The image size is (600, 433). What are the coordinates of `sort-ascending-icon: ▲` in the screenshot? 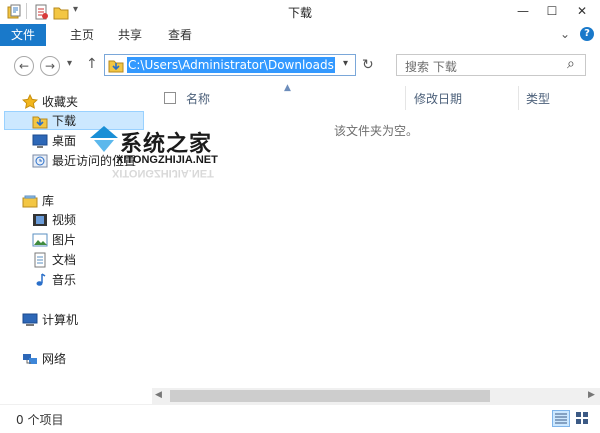 It's located at (287, 88).